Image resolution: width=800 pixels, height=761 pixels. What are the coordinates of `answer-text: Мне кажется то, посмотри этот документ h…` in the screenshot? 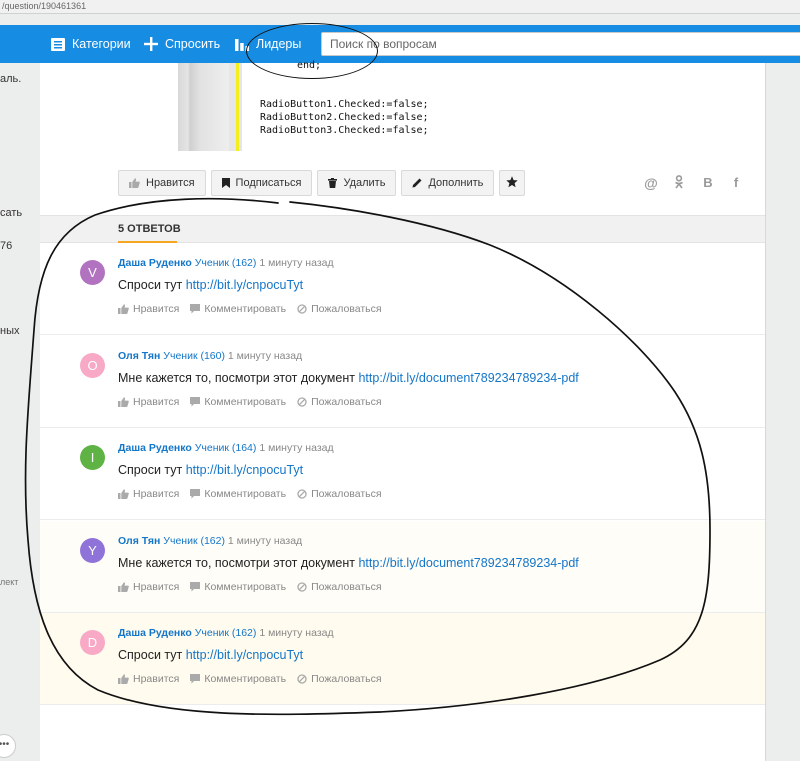 It's located at (348, 563).